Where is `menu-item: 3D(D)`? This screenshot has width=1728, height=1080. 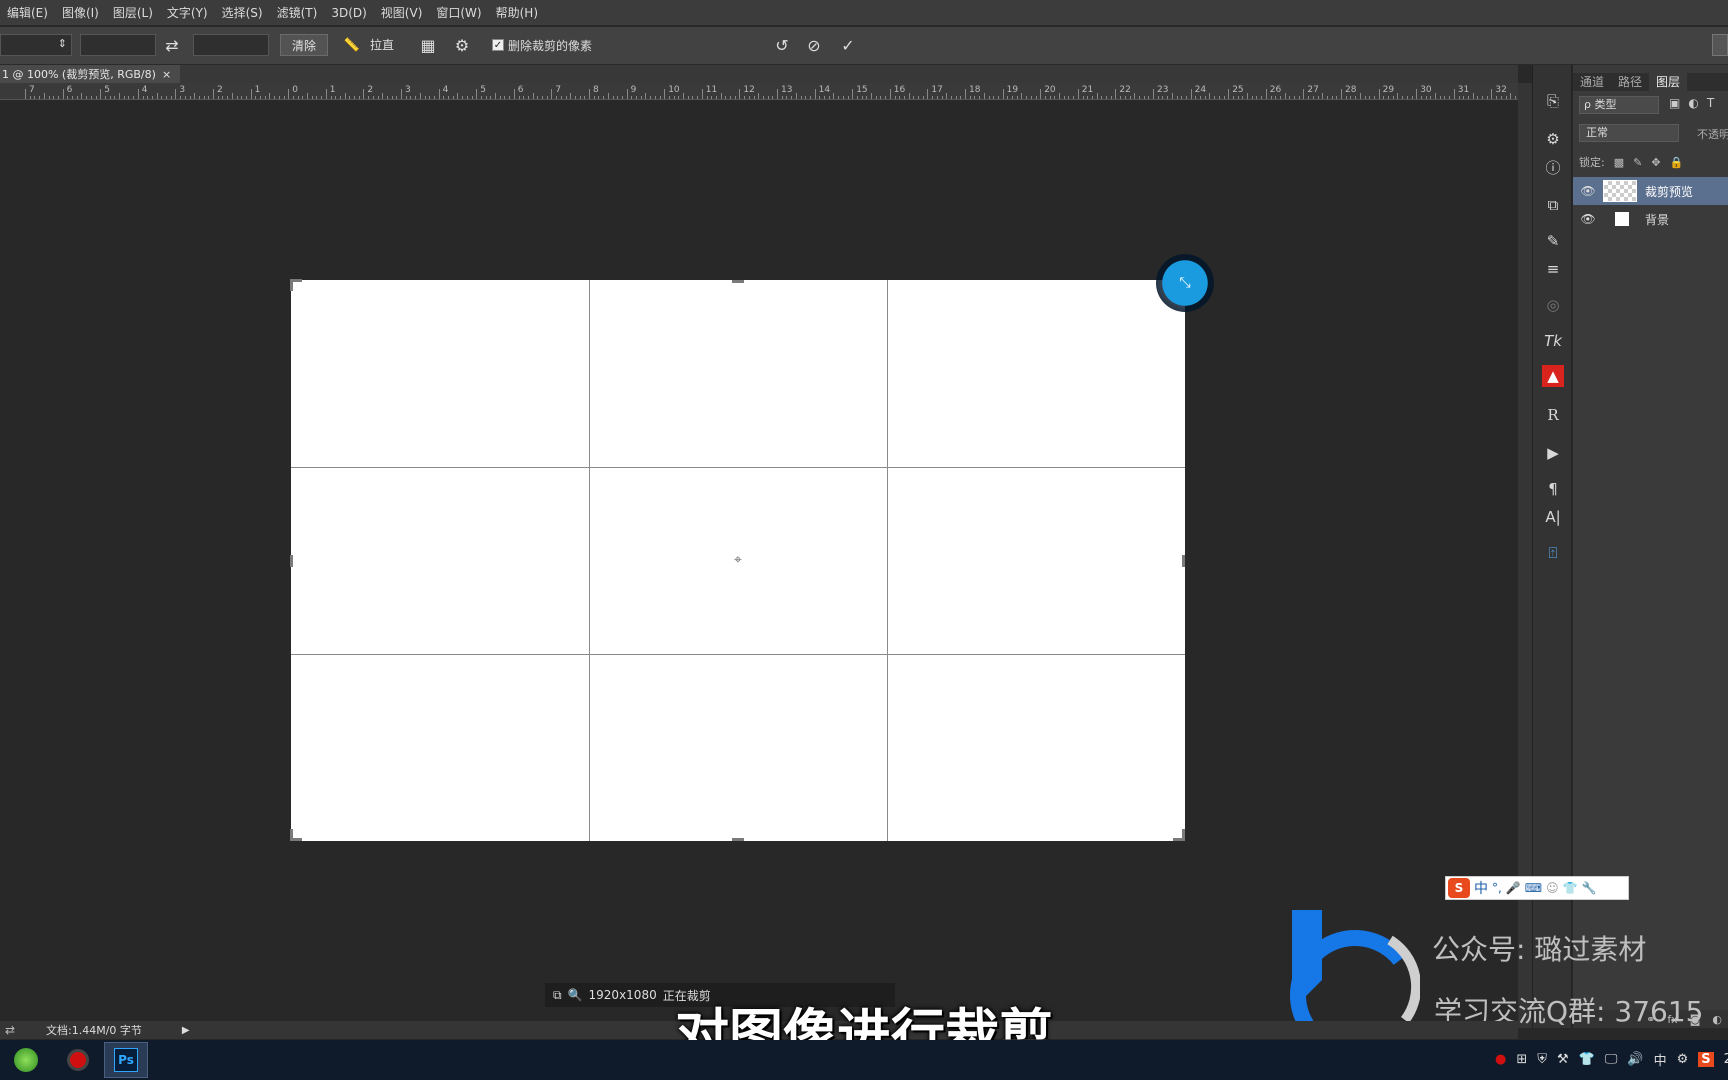
menu-item: 3D(D) is located at coordinates (348, 13).